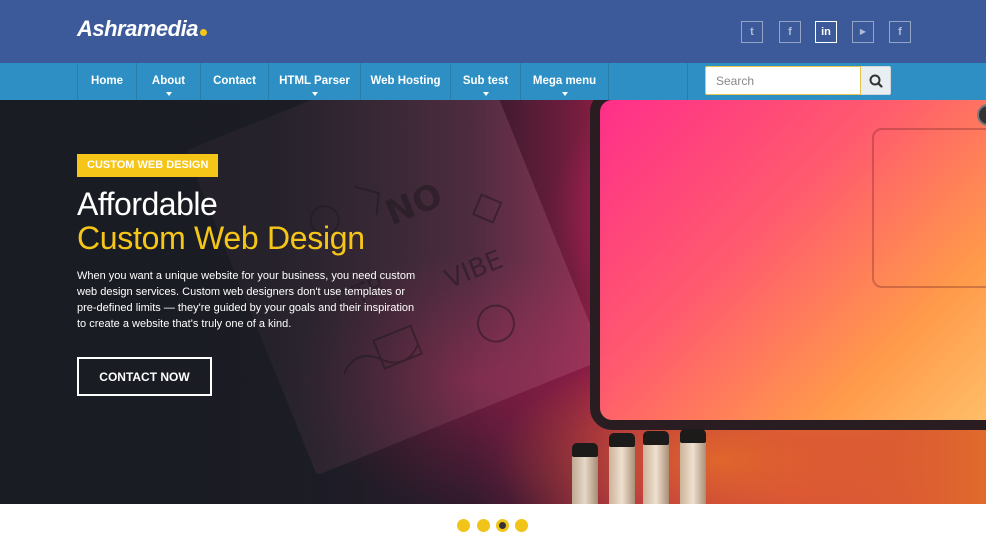  I want to click on logo-dot, so click(203, 32).